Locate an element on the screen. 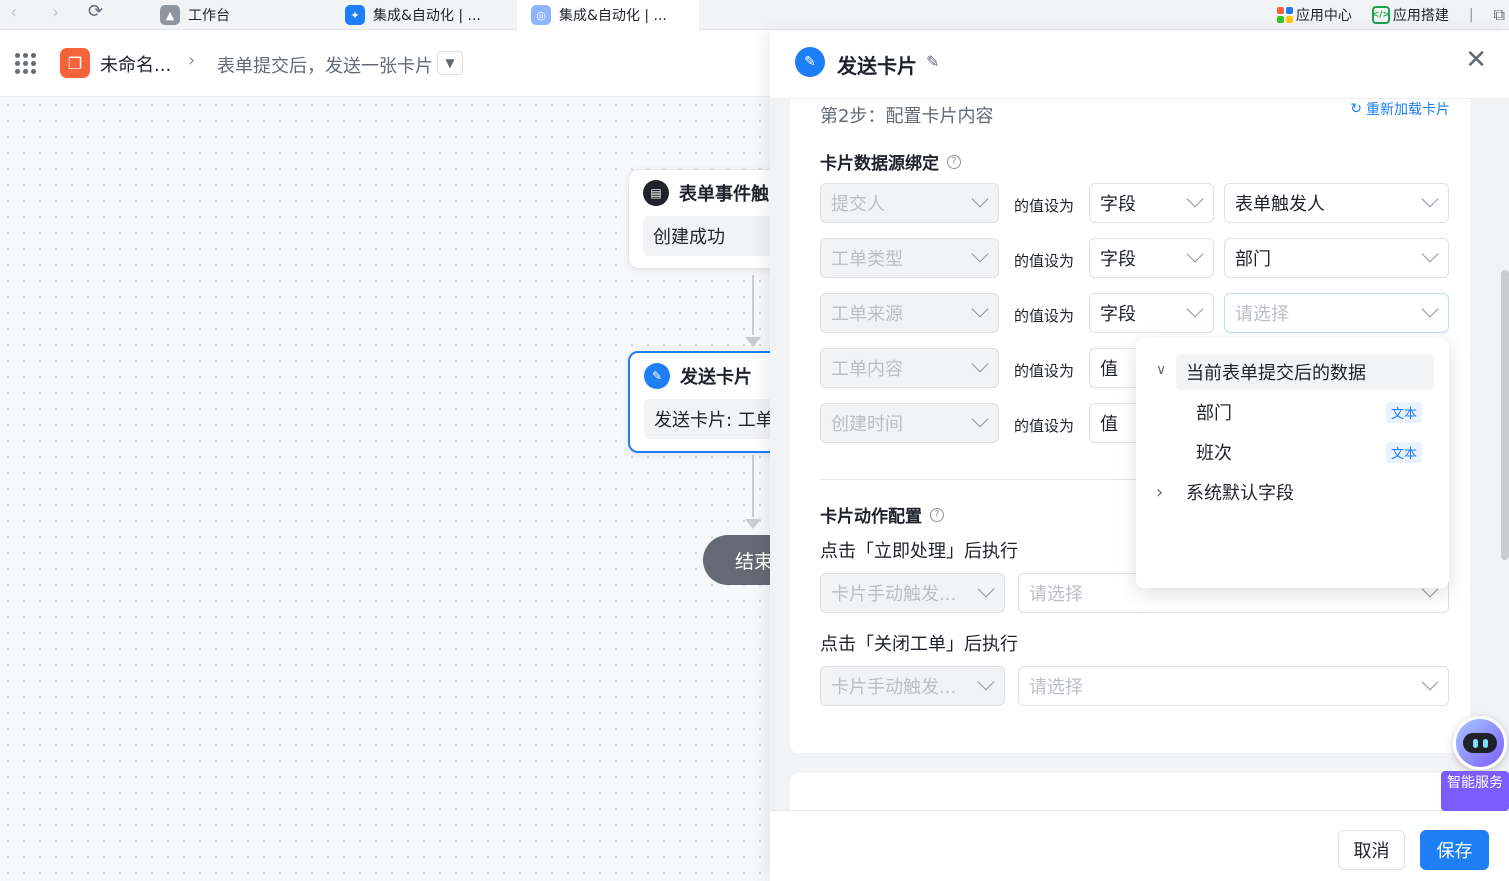  value-dropdown-popup: ∨ 当前表单提交后的数据 部门 文本 班次 文本 › 系统默认字段 is located at coordinates (1292, 463).